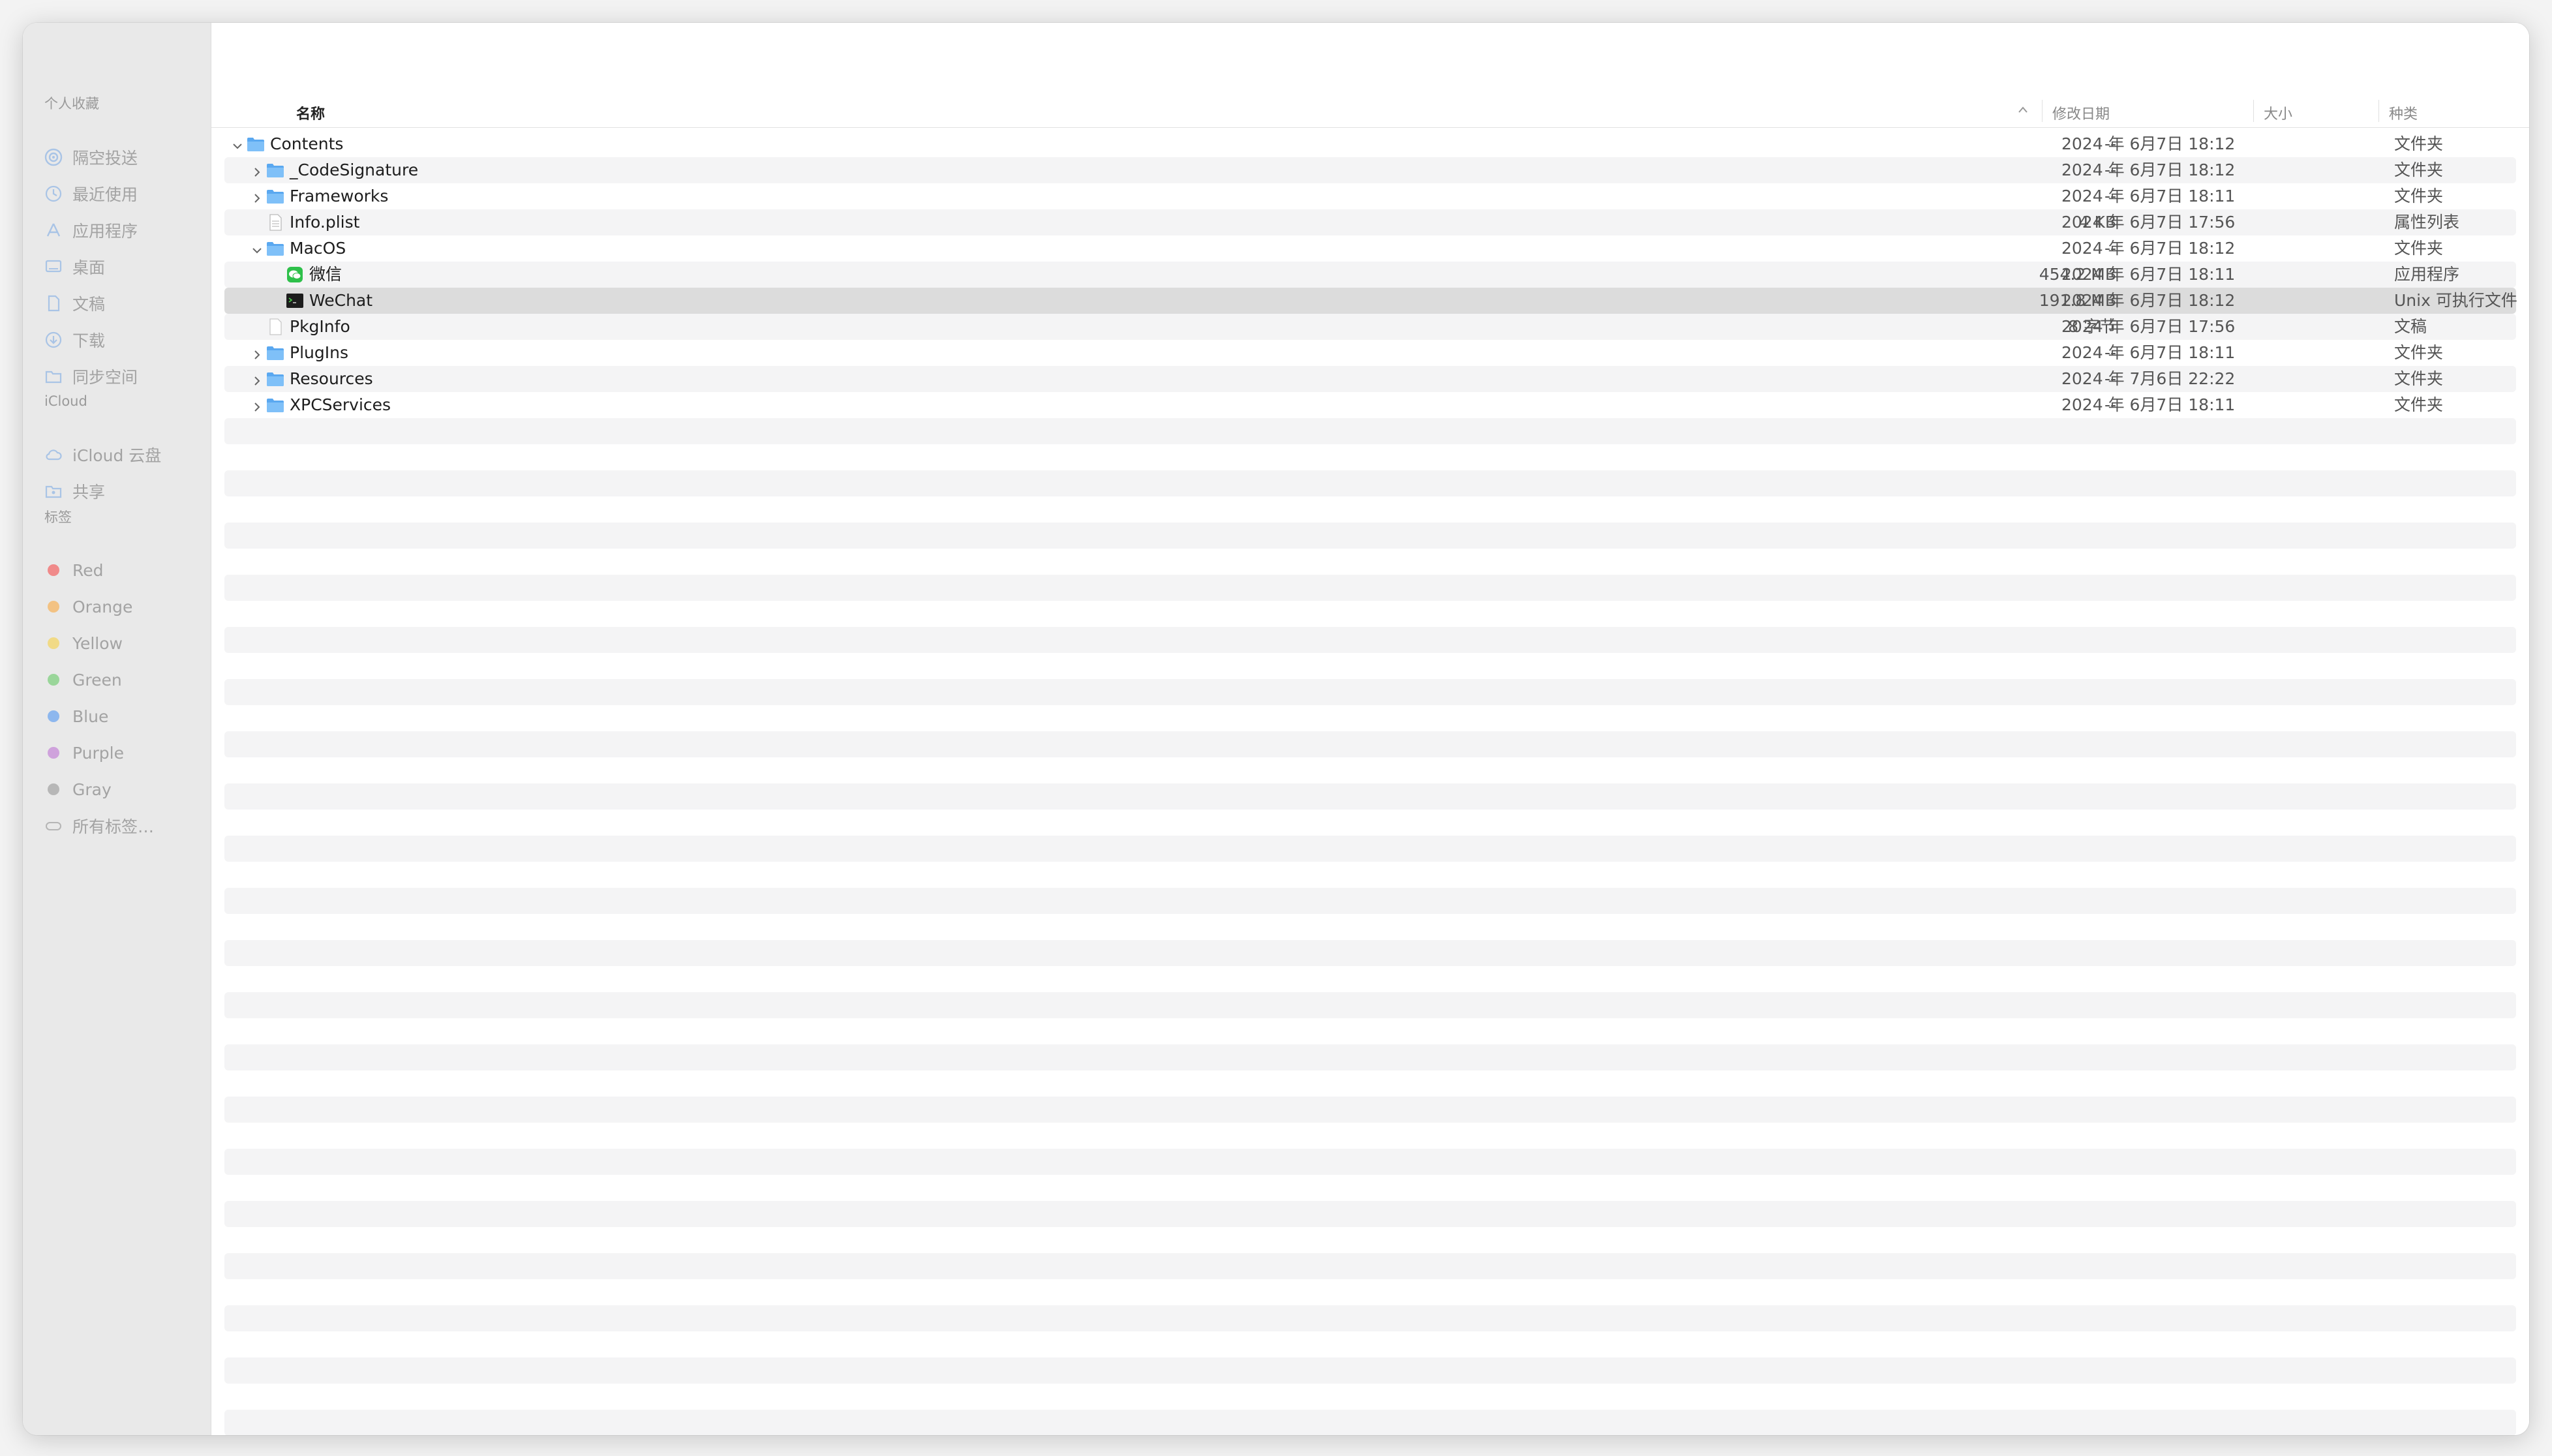 This screenshot has height=1456, width=2552. What do you see at coordinates (89, 305) in the screenshot?
I see `sidebar-item-label: 文稿` at bounding box center [89, 305].